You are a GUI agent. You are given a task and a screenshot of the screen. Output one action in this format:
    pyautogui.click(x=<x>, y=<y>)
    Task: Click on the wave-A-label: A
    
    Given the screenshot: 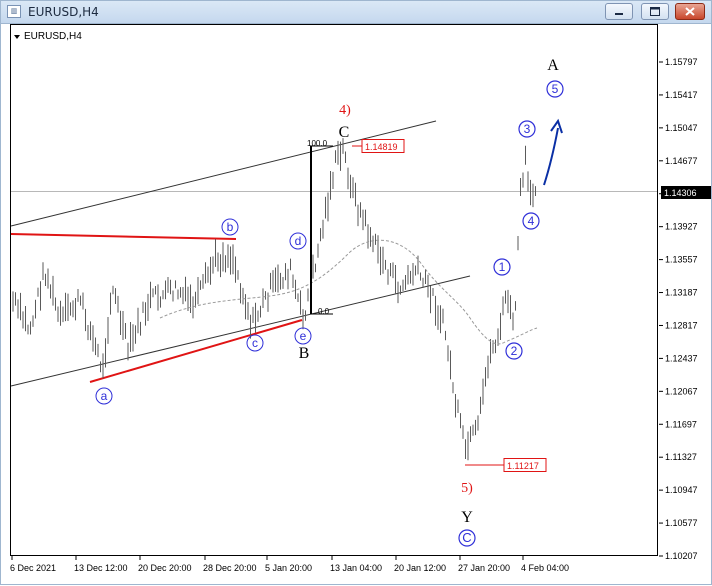 What is the action you would take?
    pyautogui.click(x=553, y=65)
    